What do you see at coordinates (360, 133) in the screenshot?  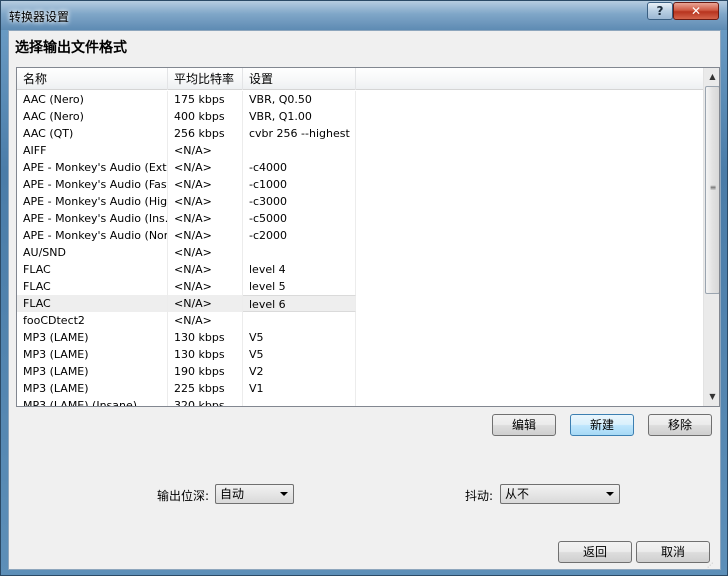 I see `table-row: AAC (QT) 256 kbps cvbr 256 --highest` at bounding box center [360, 133].